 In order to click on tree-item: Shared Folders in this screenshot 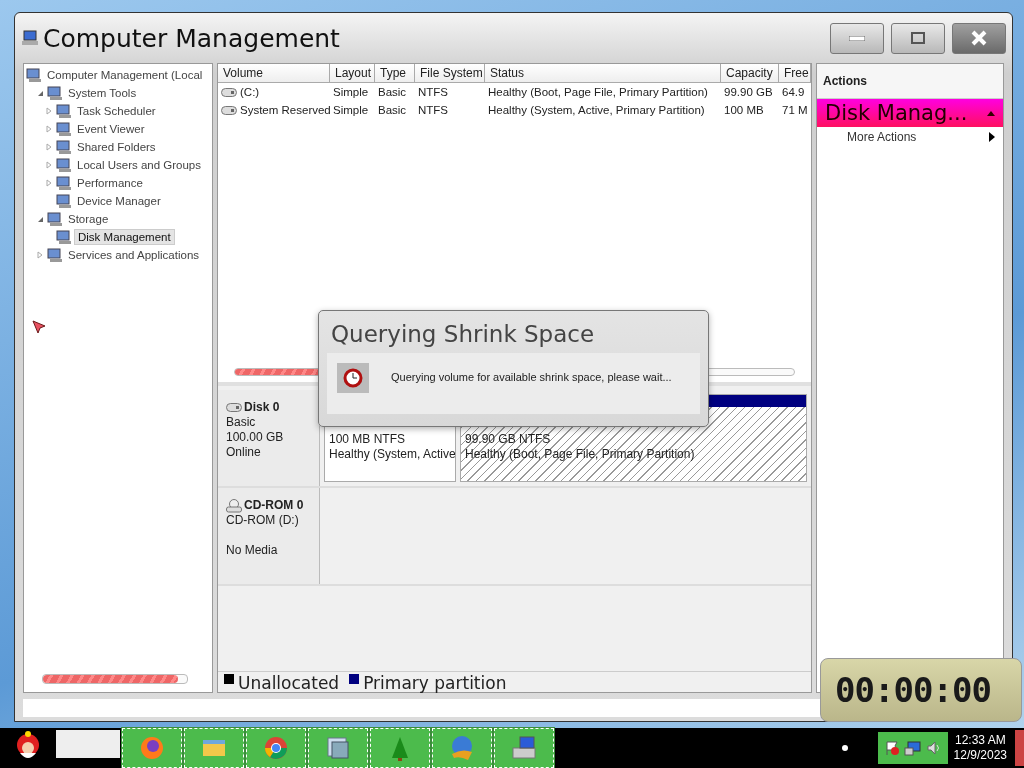, I will do `click(116, 147)`.